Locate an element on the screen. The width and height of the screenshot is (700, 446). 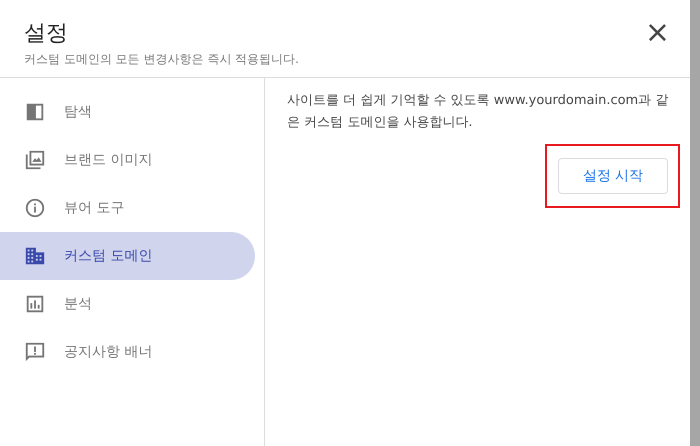
info-icon is located at coordinates (35, 208).